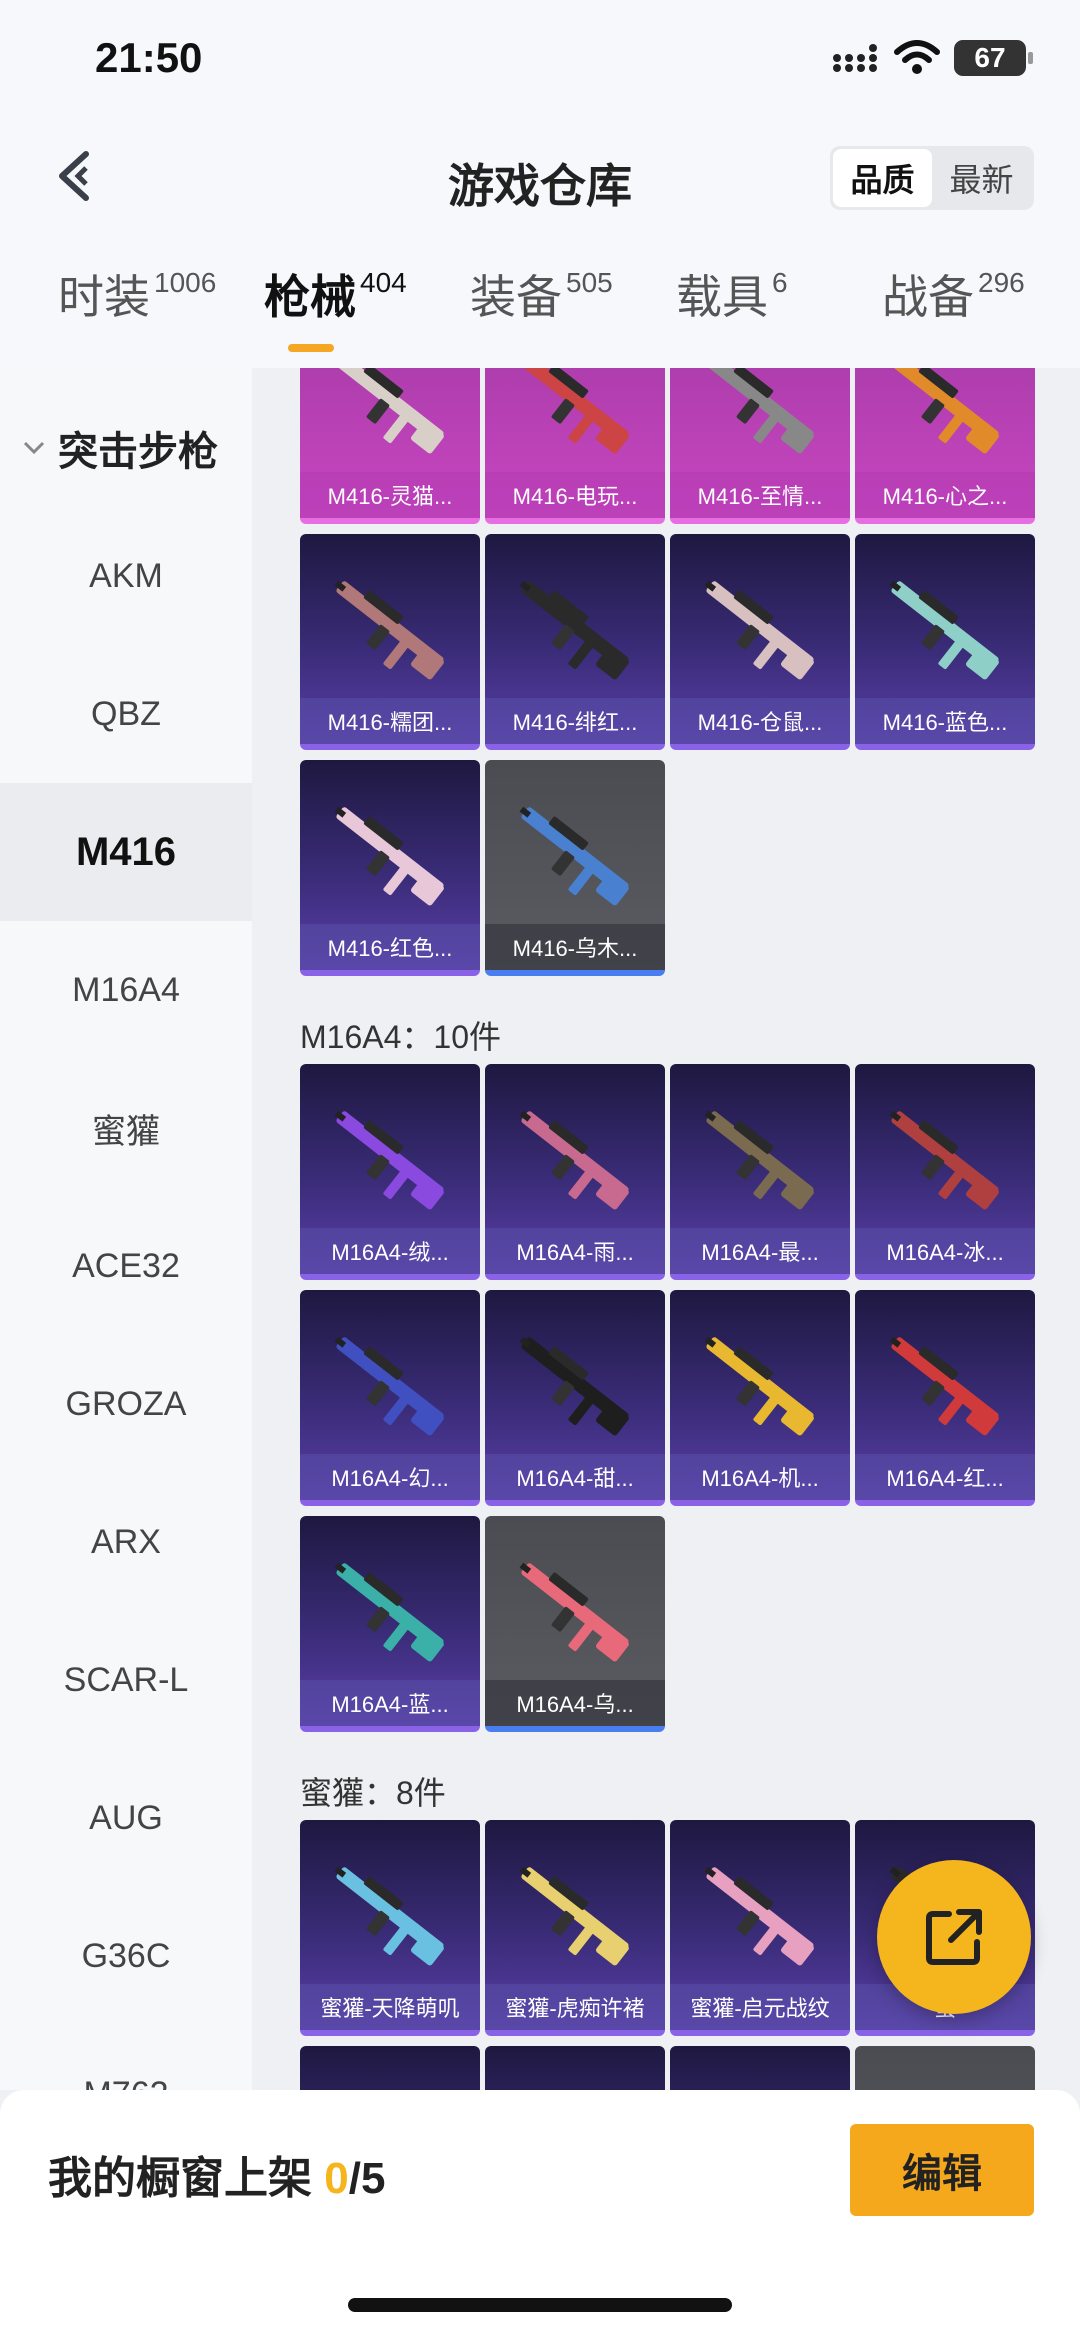 The height and width of the screenshot is (2339, 1080). Describe the element at coordinates (1001, 282) in the screenshot. I see `tab-count: 296` at that location.